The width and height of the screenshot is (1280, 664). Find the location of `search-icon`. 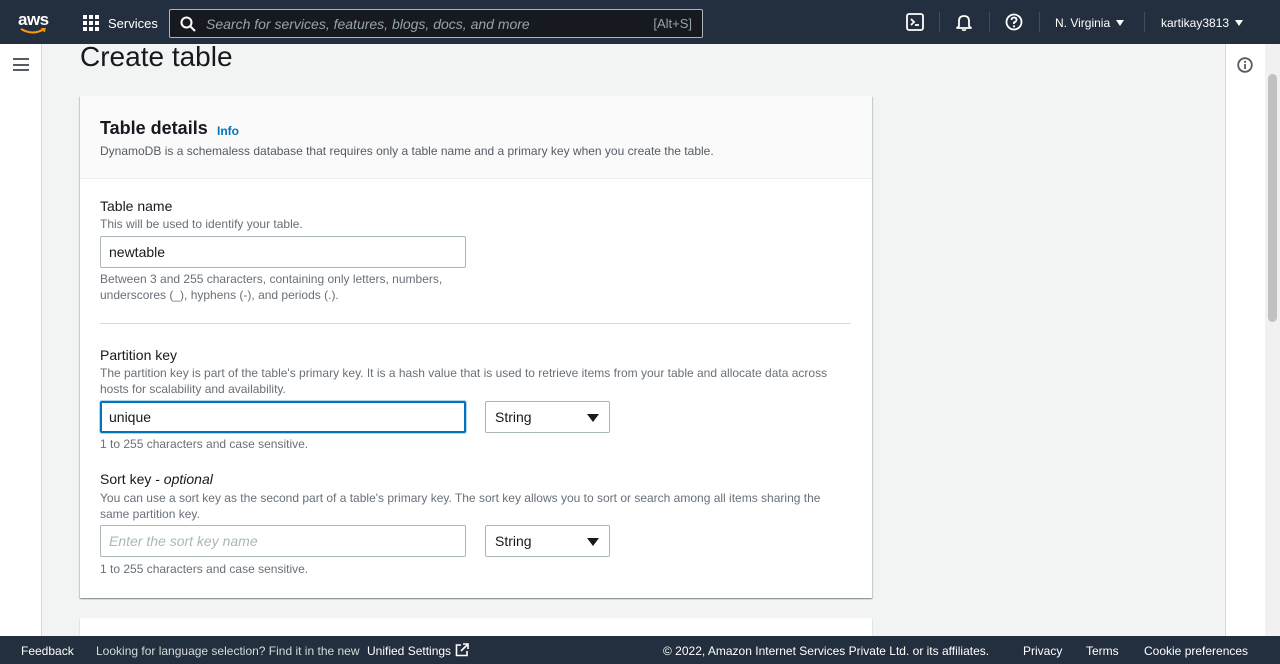

search-icon is located at coordinates (188, 24).